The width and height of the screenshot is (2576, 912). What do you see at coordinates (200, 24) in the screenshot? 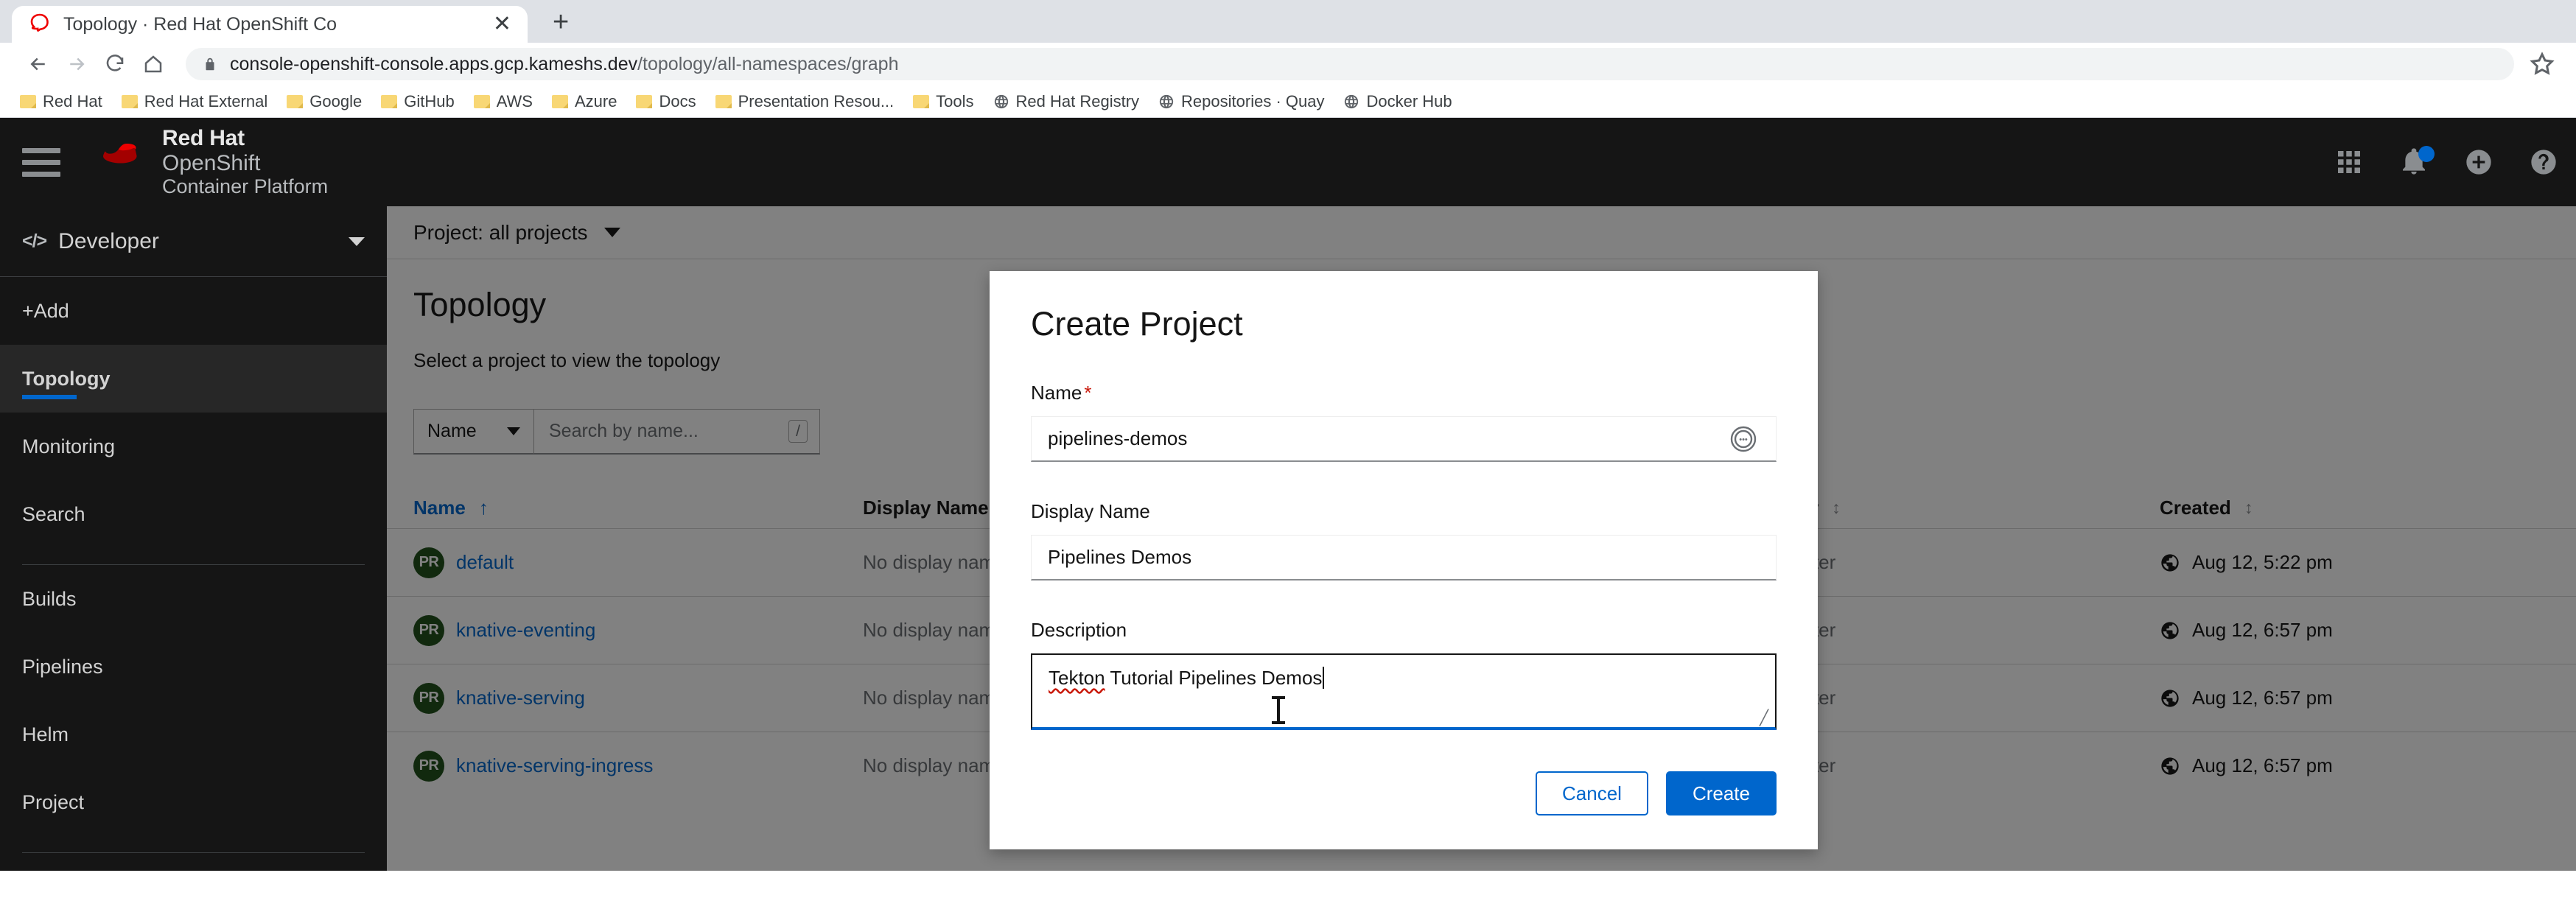
I see `tab-title: Topology · Red Hat OpenShift Co` at bounding box center [200, 24].